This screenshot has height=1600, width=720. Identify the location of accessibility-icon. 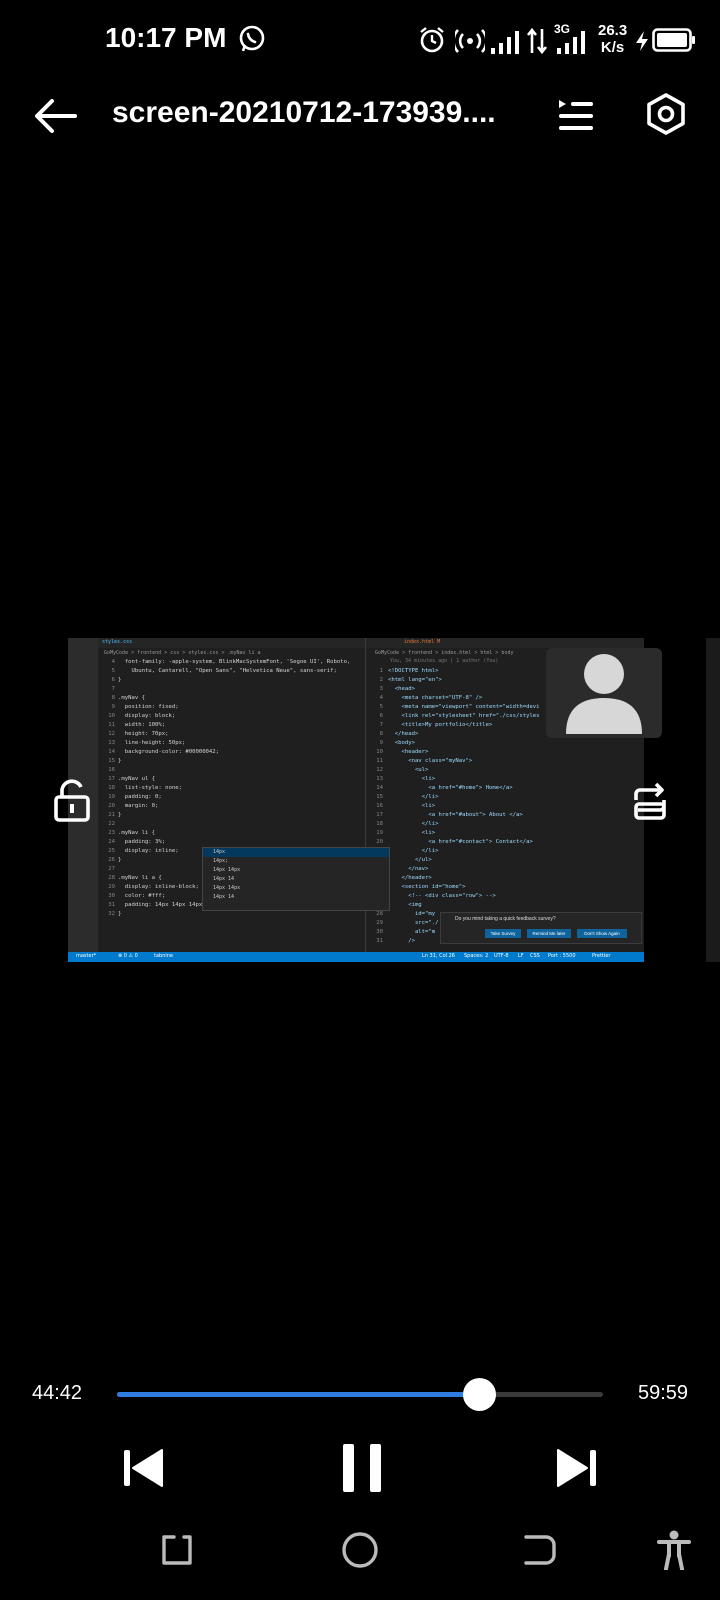
(674, 1550).